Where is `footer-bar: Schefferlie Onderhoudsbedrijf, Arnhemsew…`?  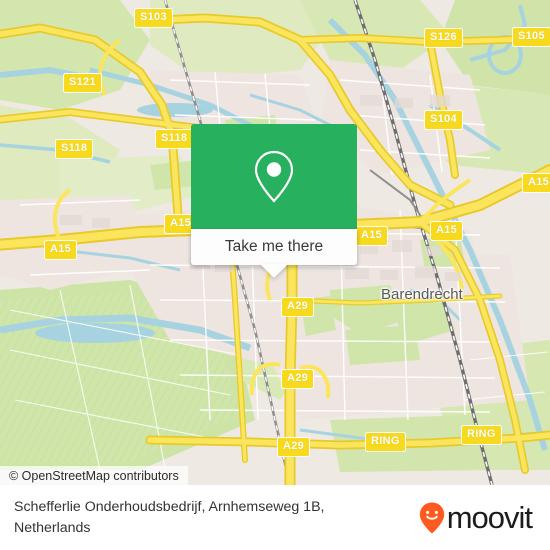
footer-bar: Schefferlie Onderhoudsbedrijf, Arnhemsew… is located at coordinates (275, 517).